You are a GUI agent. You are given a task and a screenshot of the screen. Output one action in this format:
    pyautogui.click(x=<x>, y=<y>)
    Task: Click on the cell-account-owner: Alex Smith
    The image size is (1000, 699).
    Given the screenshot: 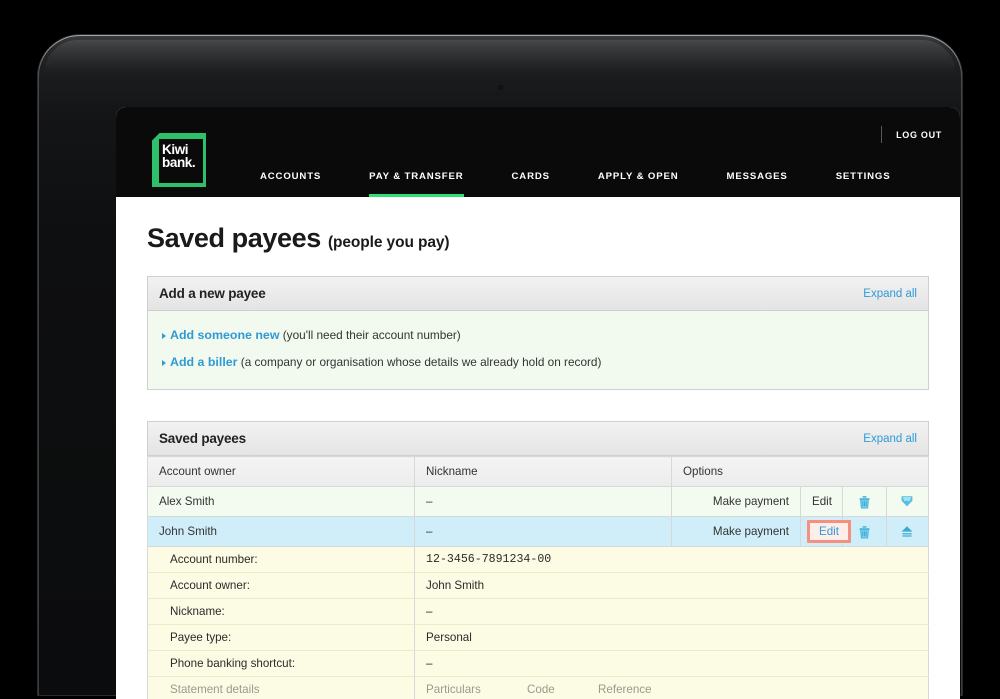 What is the action you would take?
    pyautogui.click(x=281, y=502)
    